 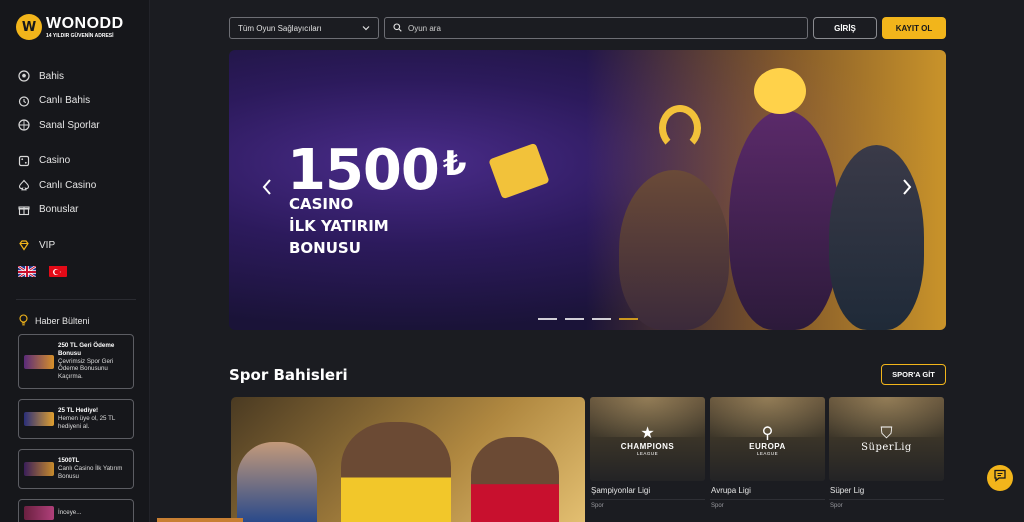 I want to click on provider-select: Tüm Oyun Sağlayıcıları, so click(x=304, y=28).